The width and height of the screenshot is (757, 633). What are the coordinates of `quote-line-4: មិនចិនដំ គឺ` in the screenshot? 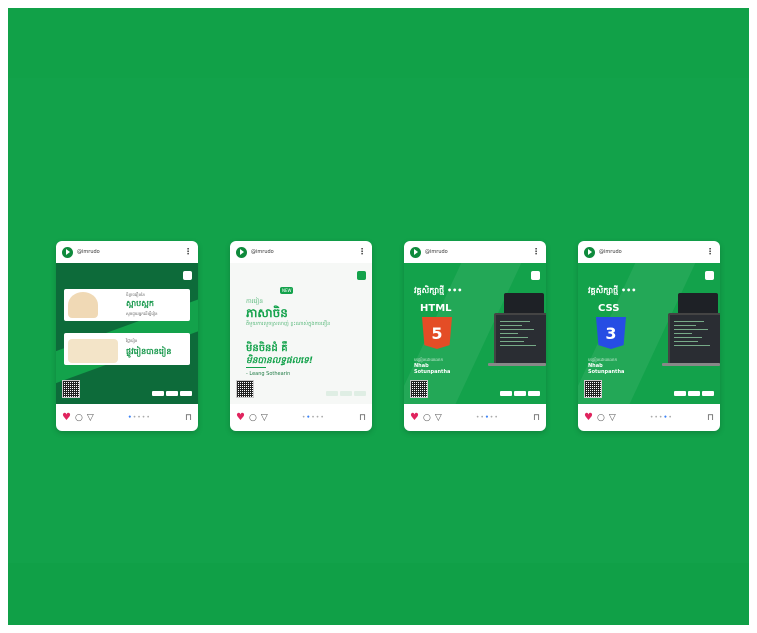 It's located at (267, 348).